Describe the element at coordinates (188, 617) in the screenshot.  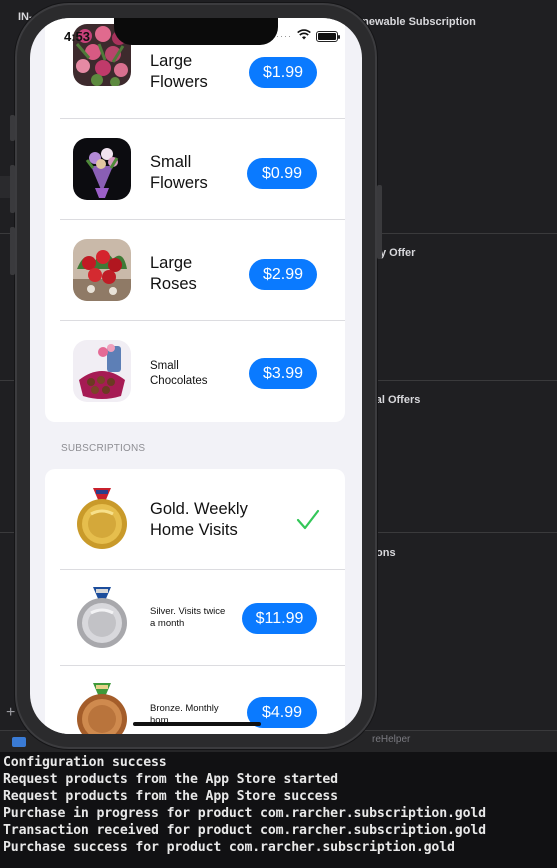
I see `subscription-title: Silver. Visits twice a month` at that location.